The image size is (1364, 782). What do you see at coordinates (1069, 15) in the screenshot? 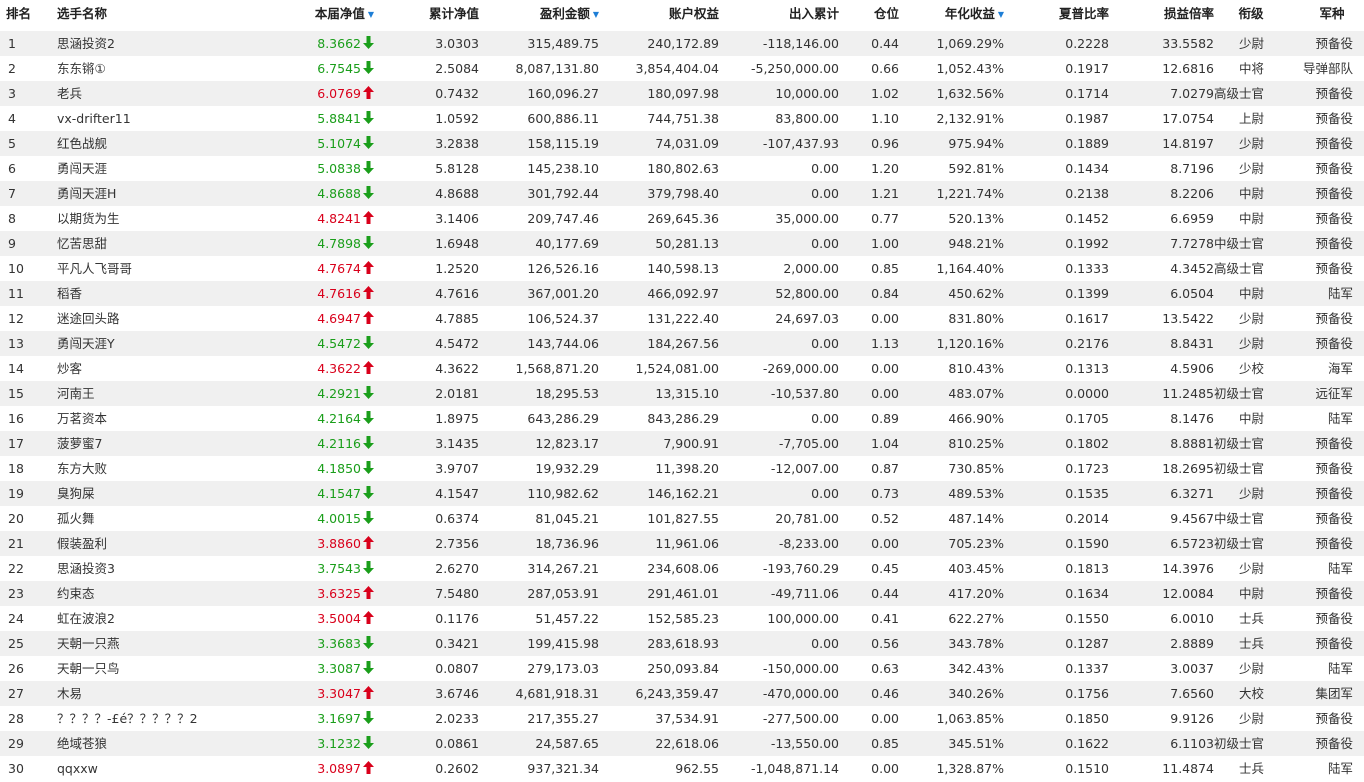
I see `header-sharpe: 夏普比率` at bounding box center [1069, 15].